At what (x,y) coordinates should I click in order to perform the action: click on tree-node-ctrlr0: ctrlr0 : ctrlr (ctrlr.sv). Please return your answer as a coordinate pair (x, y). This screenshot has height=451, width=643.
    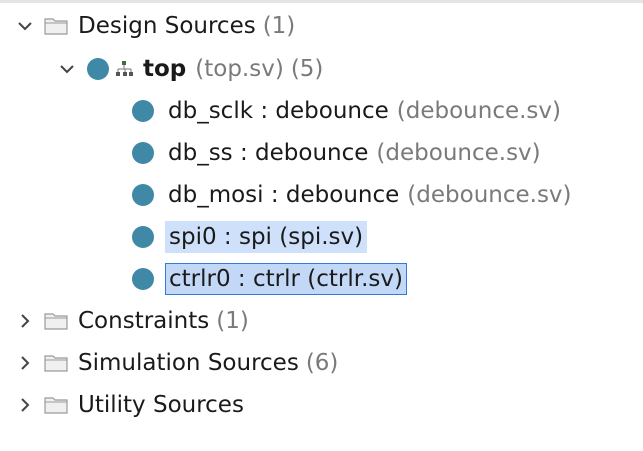
    Looking at the image, I should click on (269, 279).